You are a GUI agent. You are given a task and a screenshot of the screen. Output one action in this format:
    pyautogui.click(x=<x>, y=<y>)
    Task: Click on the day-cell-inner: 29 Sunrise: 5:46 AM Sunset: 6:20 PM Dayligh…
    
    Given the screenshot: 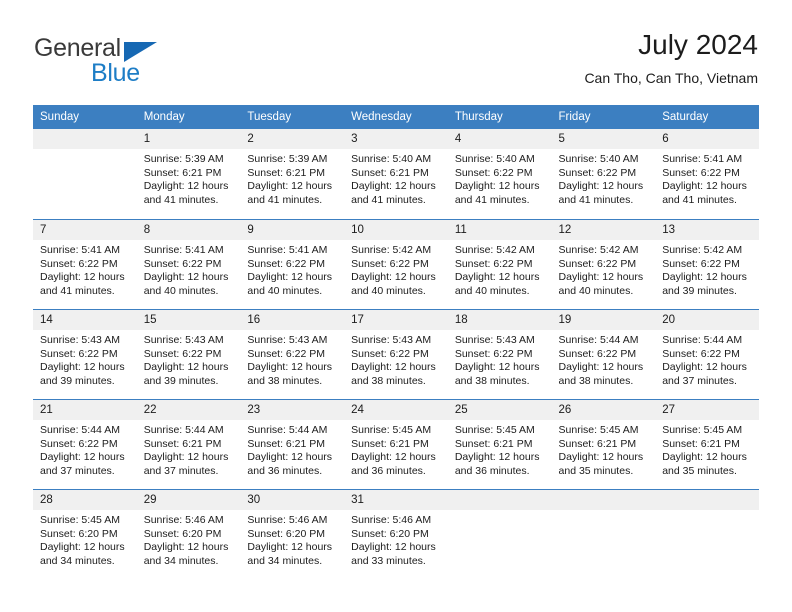 What is the action you would take?
    pyautogui.click(x=188, y=534)
    